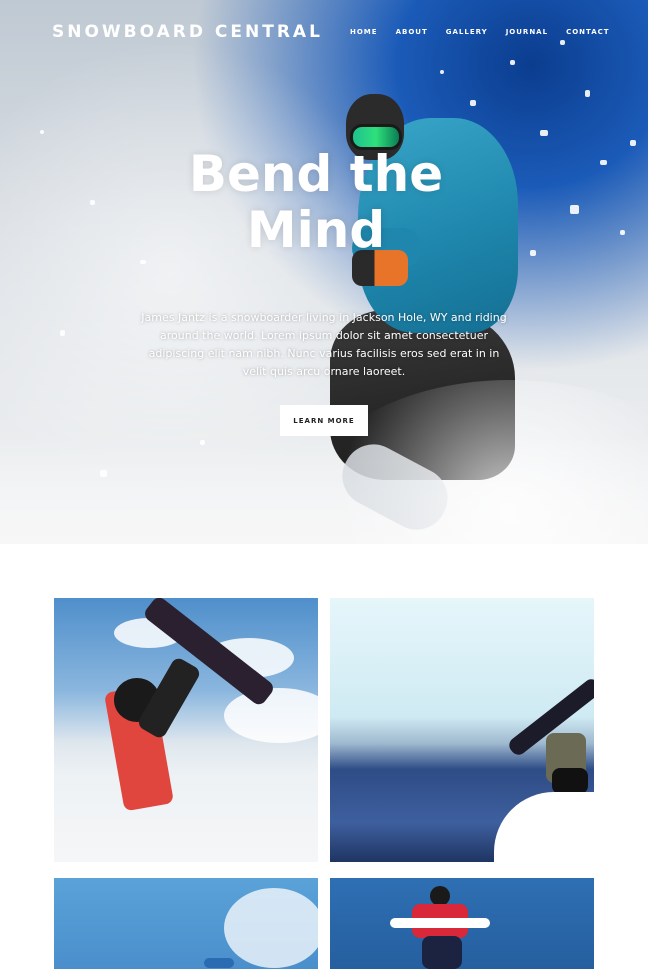 This screenshot has height=969, width=648. I want to click on hero-title: Bend the Mind, so click(316, 202).